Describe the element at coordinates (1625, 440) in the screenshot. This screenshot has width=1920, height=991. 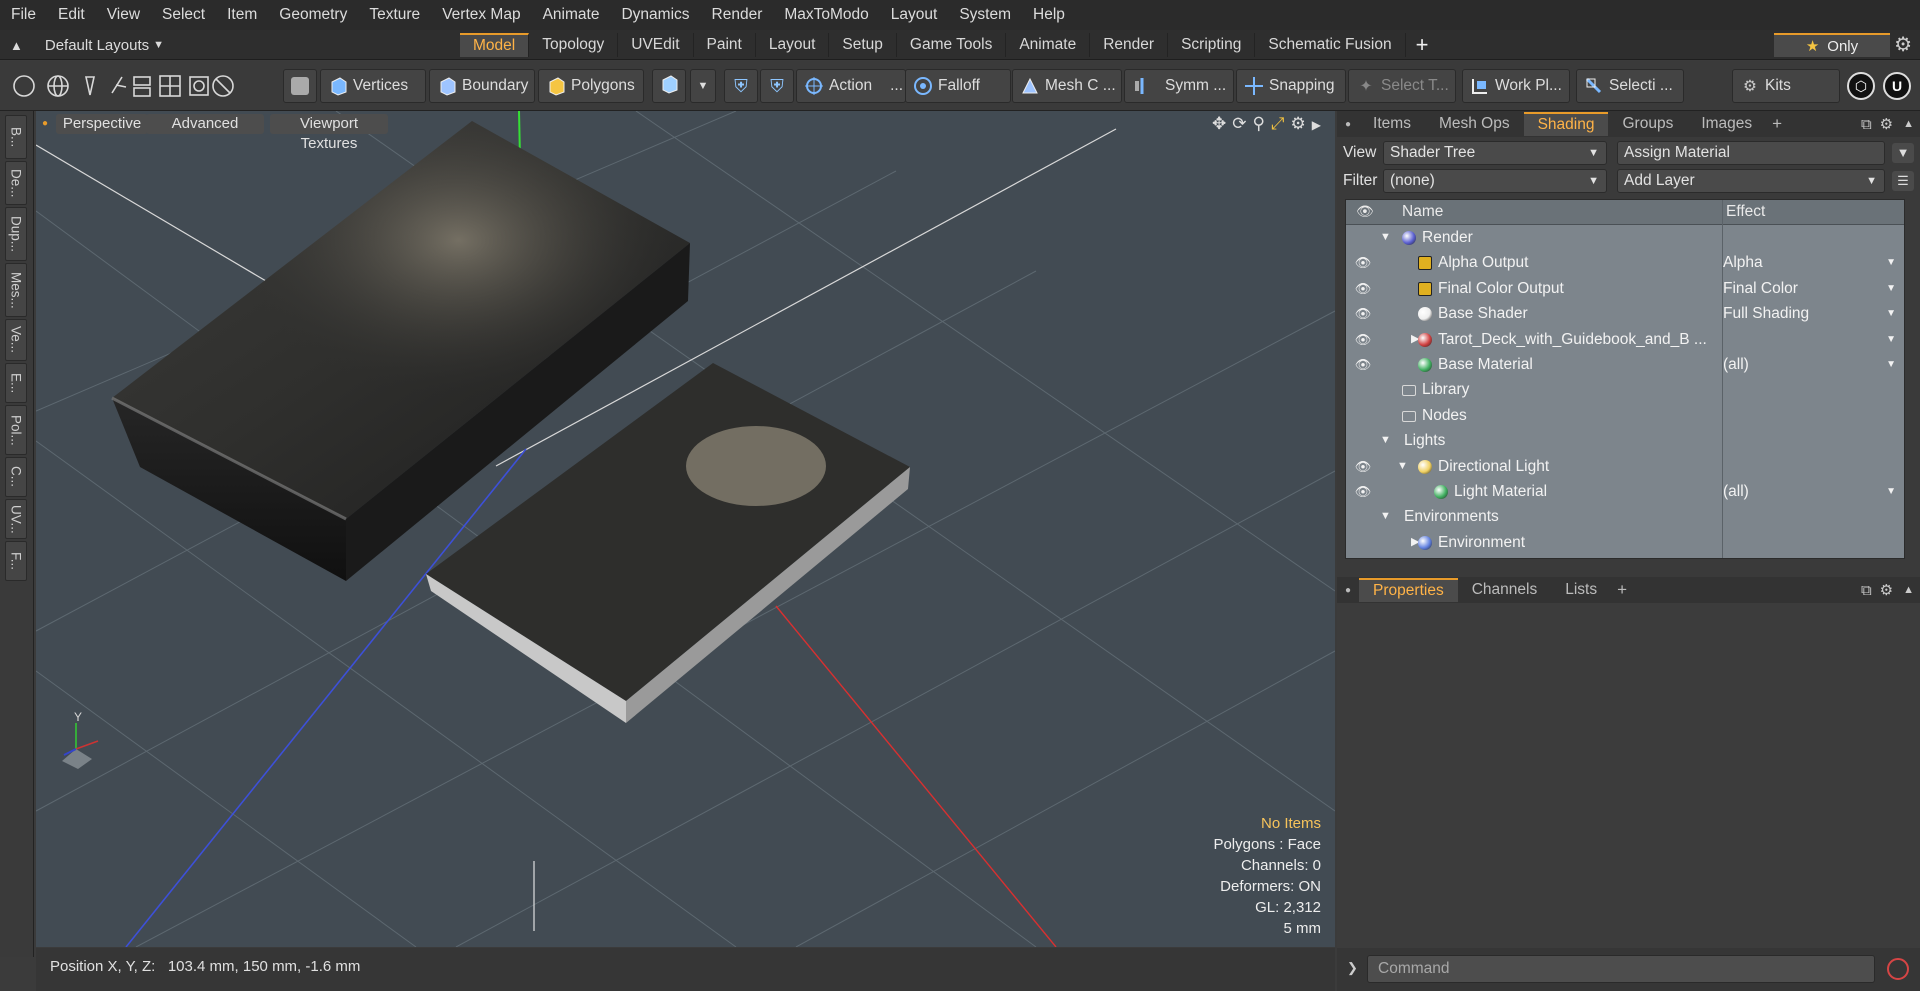
I see `shader-tree-row: ▼ Lights` at that location.